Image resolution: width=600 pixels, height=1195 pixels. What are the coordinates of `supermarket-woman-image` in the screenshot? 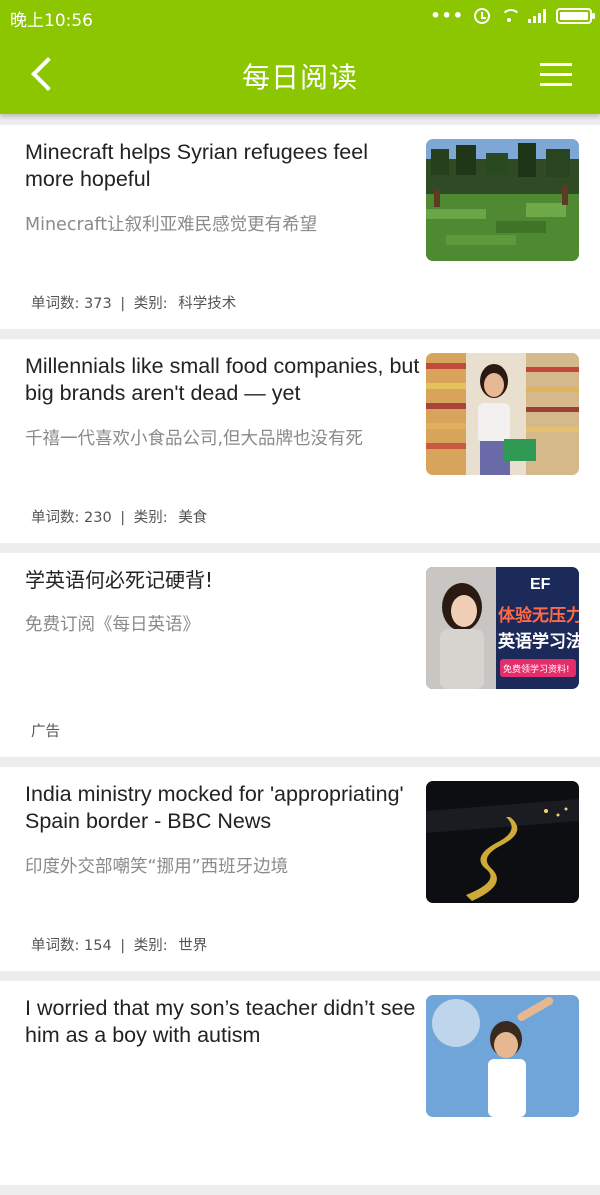 It's located at (502, 414).